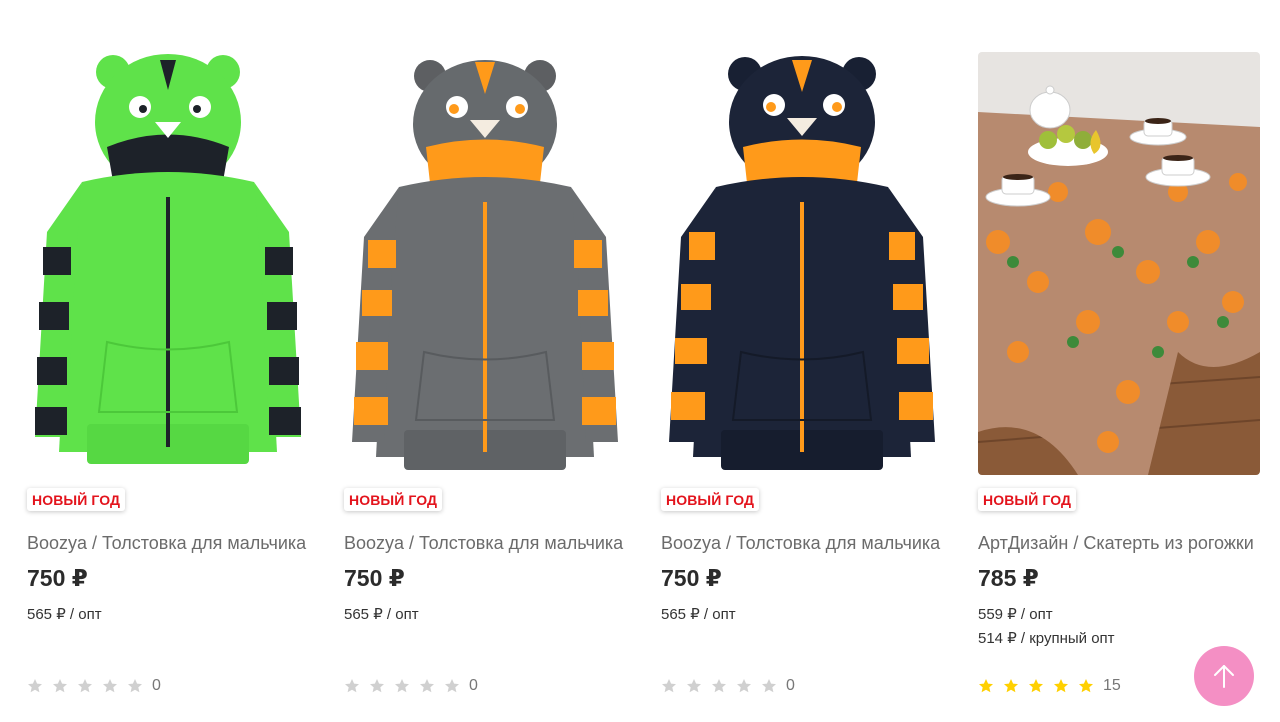 The width and height of the screenshot is (1280, 722). I want to click on green-tiger-hoodie-image, so click(168, 259).